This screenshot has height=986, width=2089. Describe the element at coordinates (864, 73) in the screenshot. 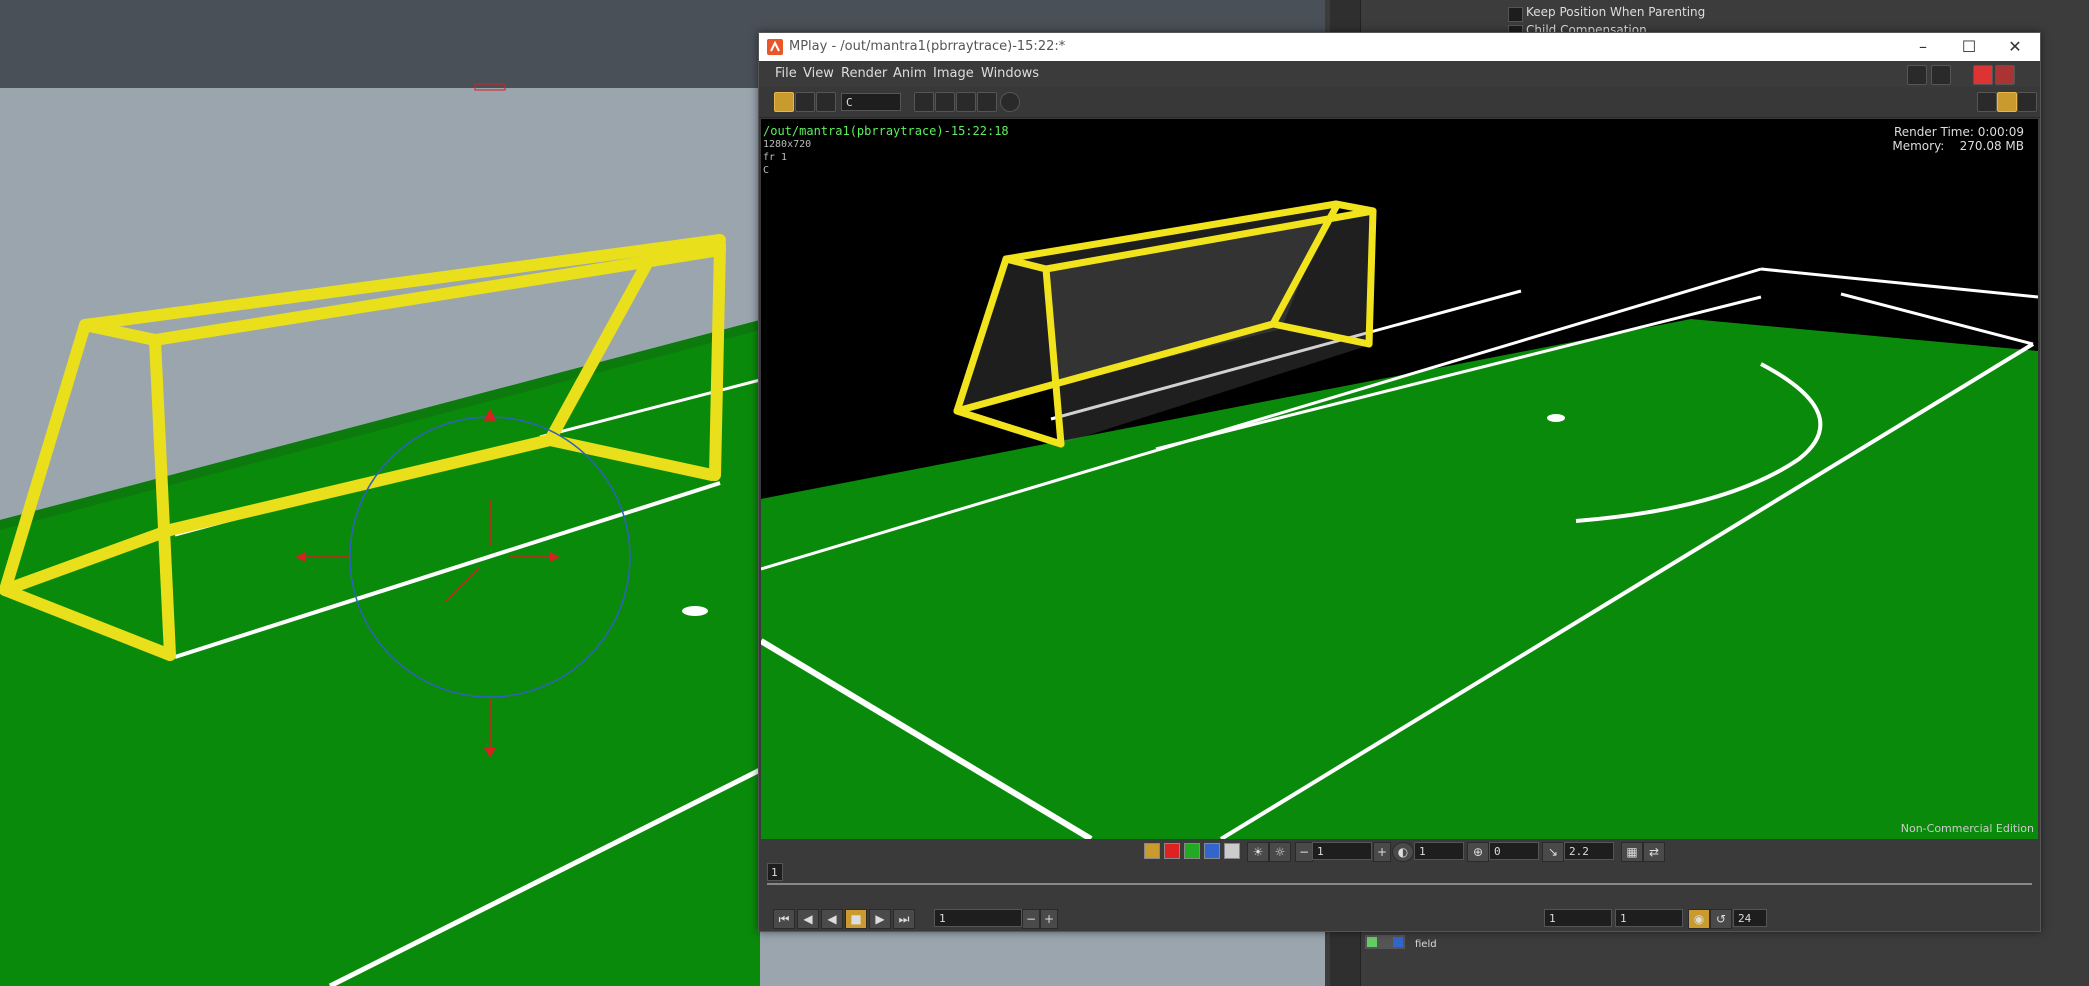

I see `menu-render: Render` at that location.